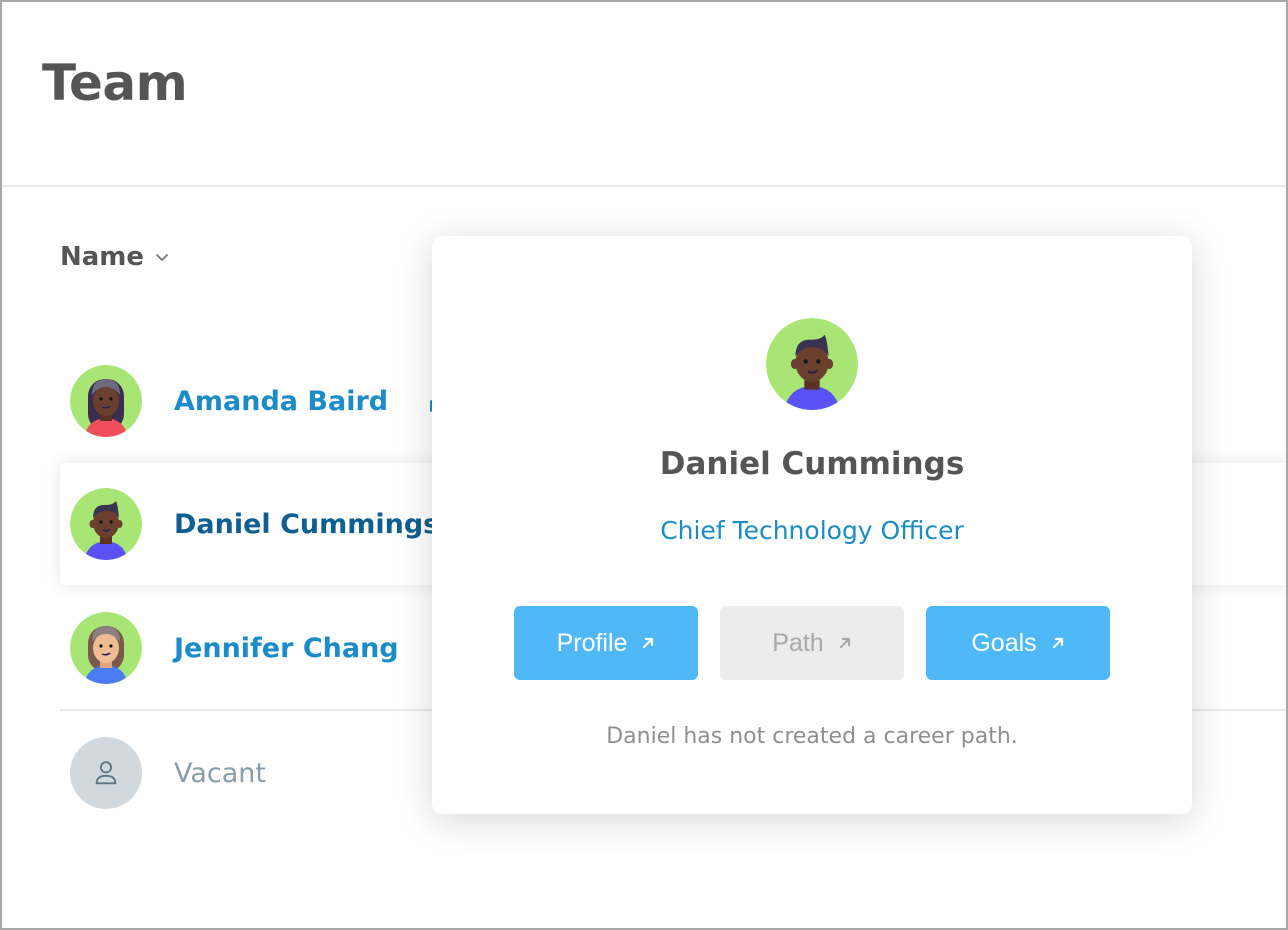  What do you see at coordinates (281, 401) in the screenshot?
I see `team-member-name: Amanda Baird` at bounding box center [281, 401].